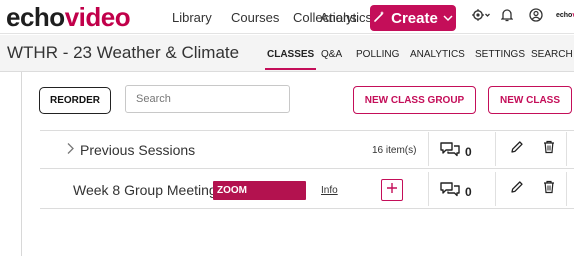 Image resolution: width=574 pixels, height=256 pixels. What do you see at coordinates (379, 18) in the screenshot?
I see `magic-wand-icon` at bounding box center [379, 18].